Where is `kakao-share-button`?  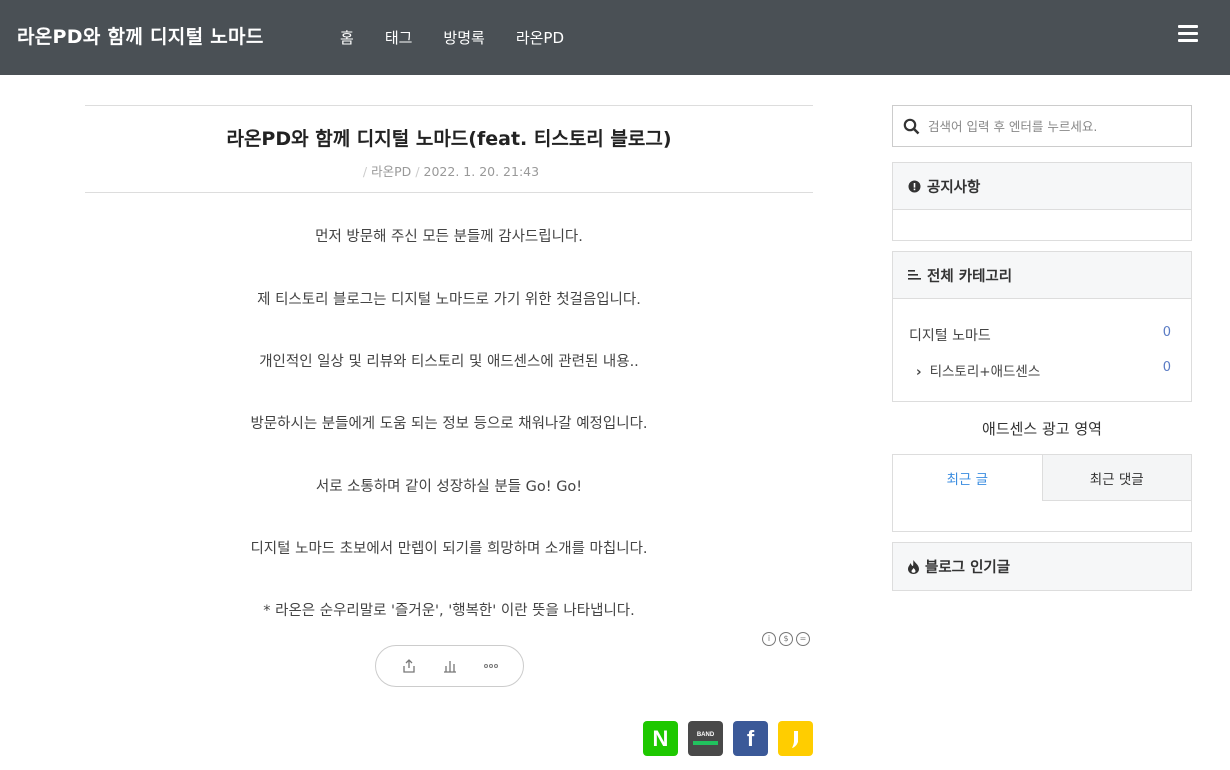 kakao-share-button is located at coordinates (795, 738).